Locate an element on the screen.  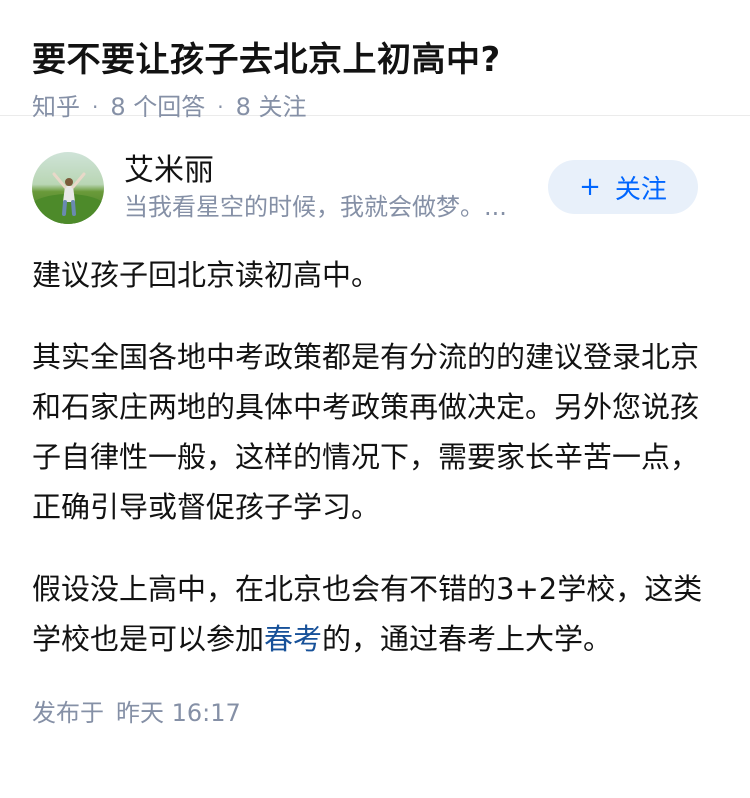
paragraph: 建议孩子回北京读初高中。 is located at coordinates (206, 275).